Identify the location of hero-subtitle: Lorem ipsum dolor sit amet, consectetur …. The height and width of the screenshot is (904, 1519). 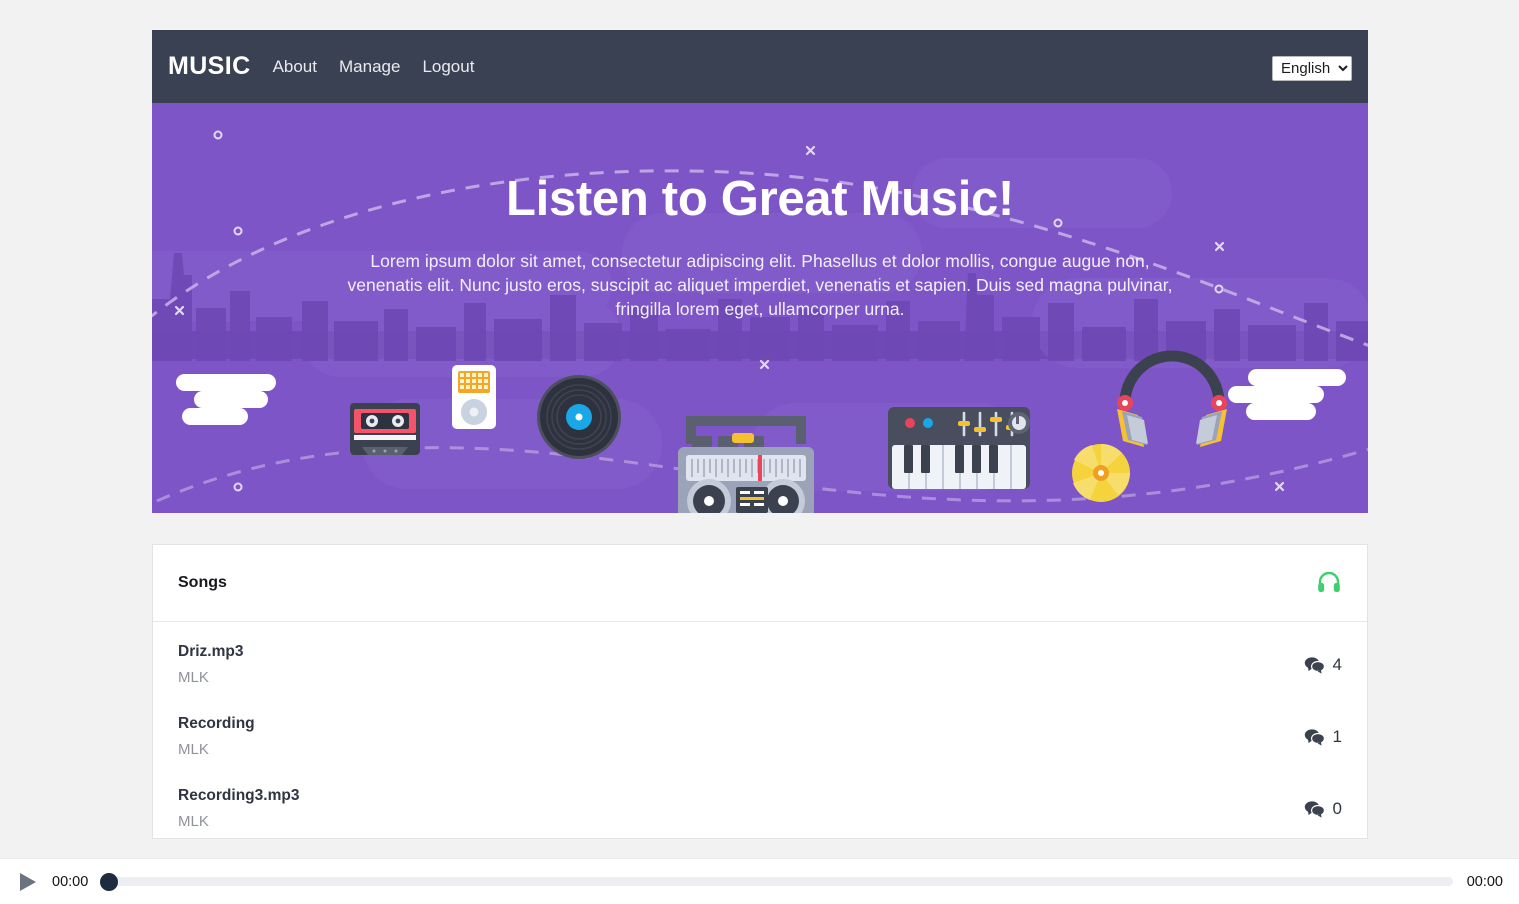
(760, 285).